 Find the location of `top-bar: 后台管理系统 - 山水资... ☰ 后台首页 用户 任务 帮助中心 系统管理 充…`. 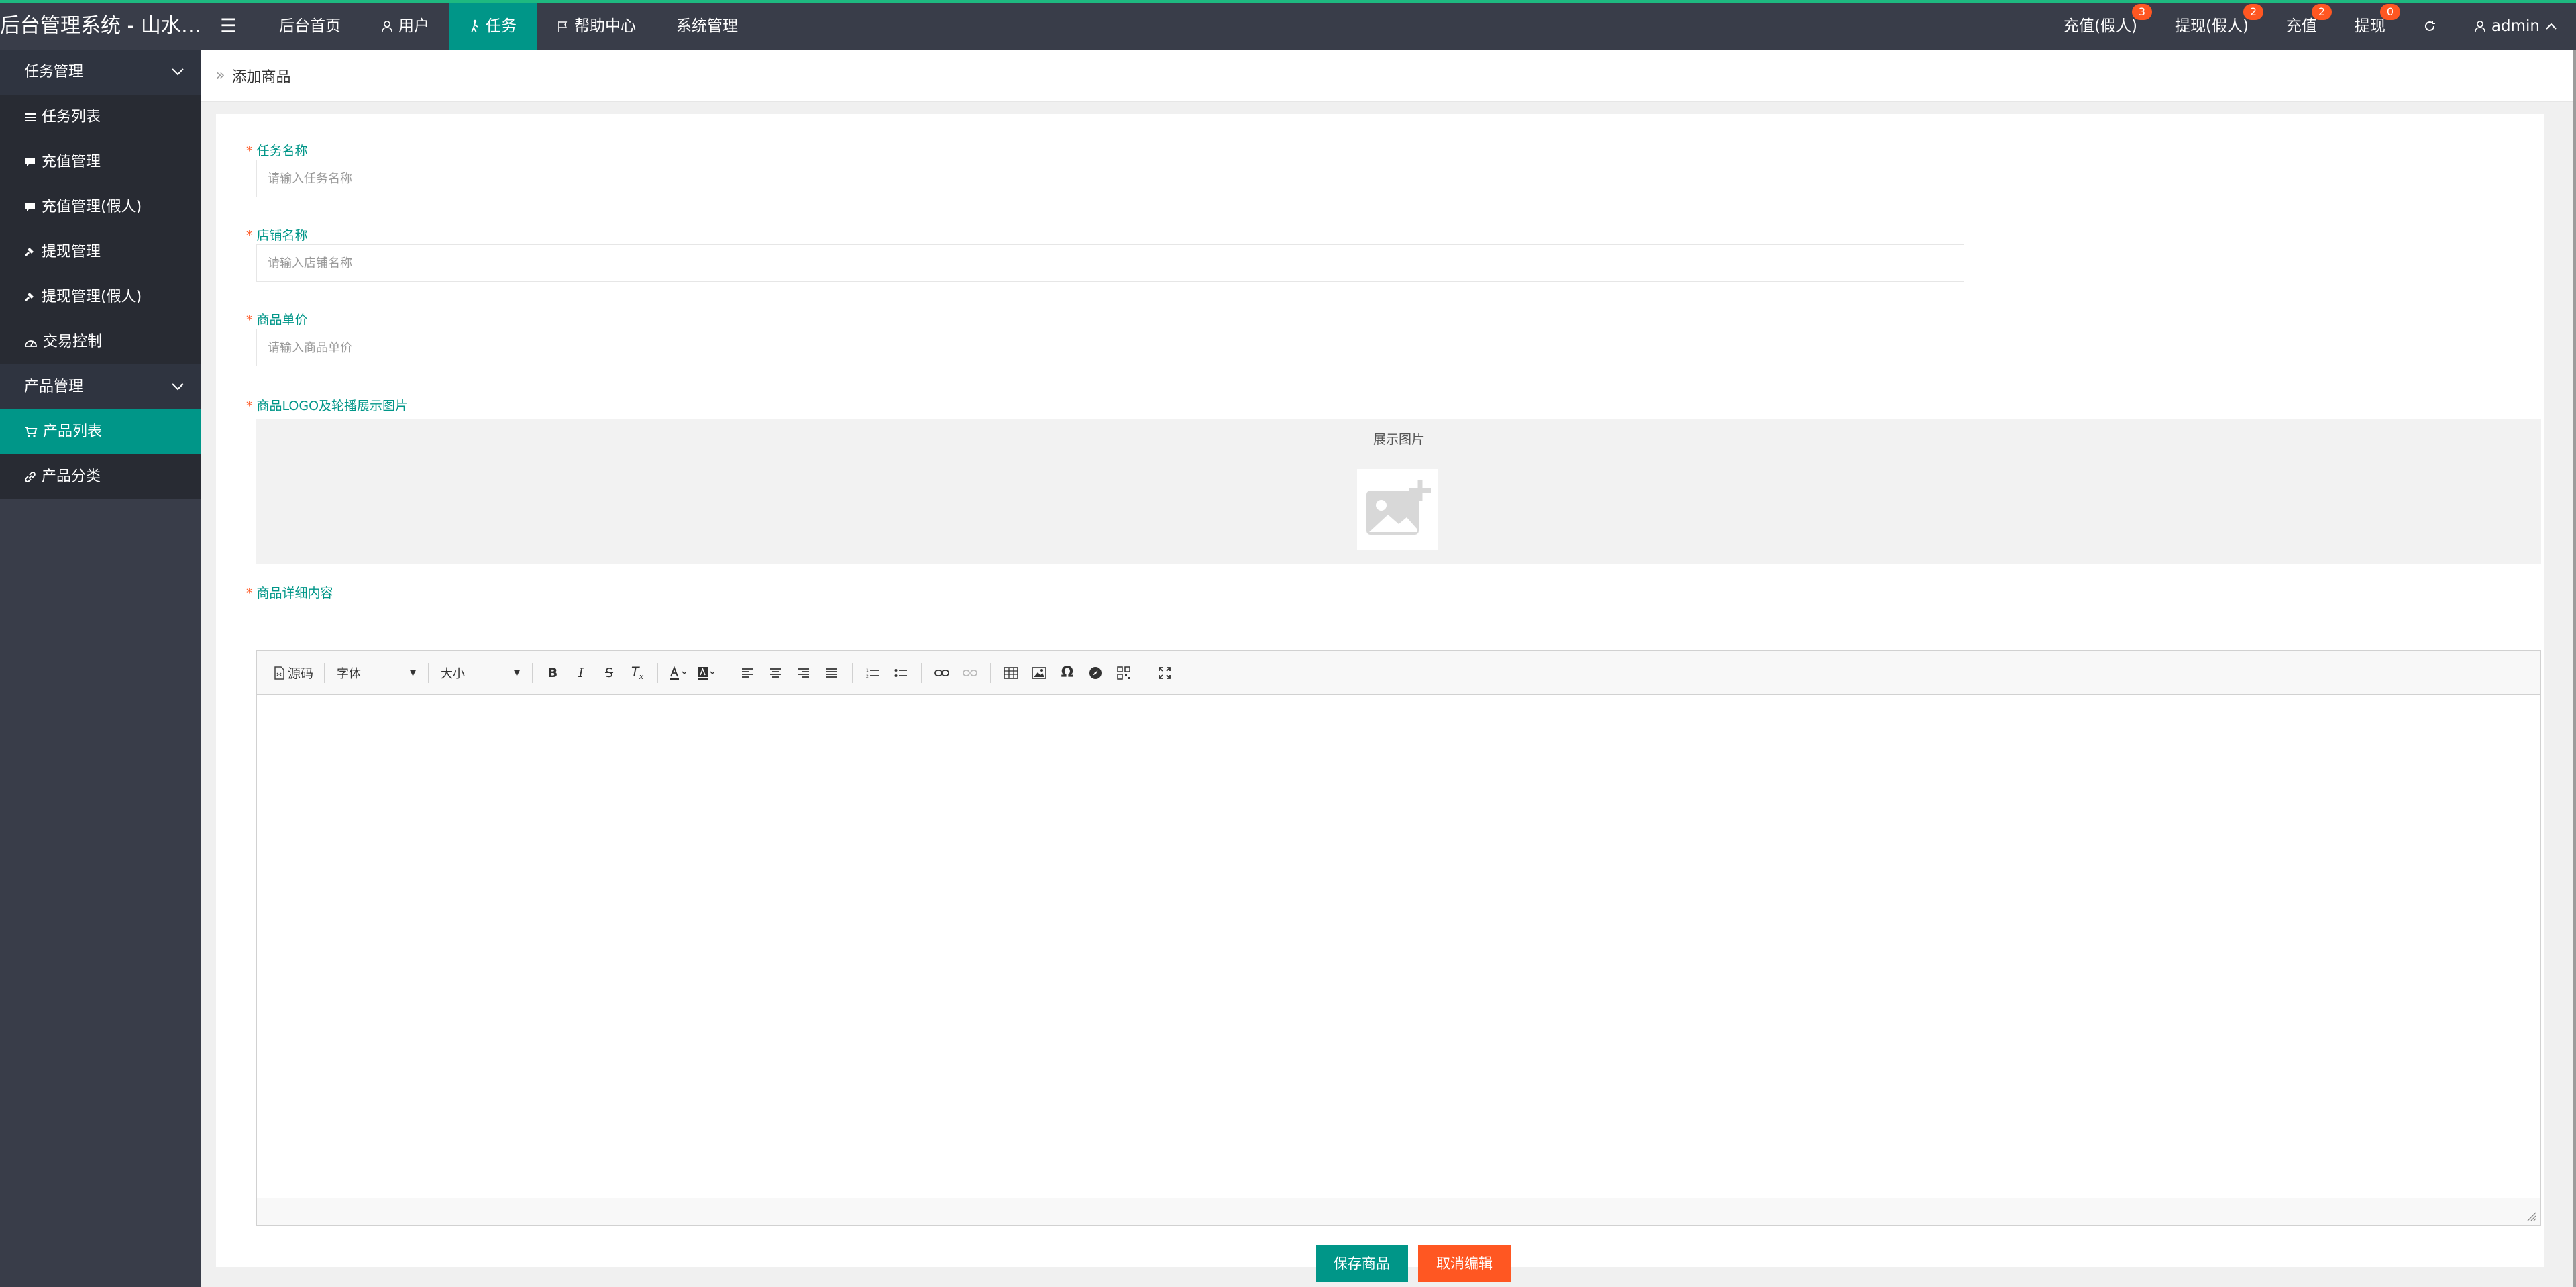

top-bar: 后台管理系统 - 山水资... ☰ 后台首页 用户 任务 帮助中心 系统管理 充… is located at coordinates (1288, 25).